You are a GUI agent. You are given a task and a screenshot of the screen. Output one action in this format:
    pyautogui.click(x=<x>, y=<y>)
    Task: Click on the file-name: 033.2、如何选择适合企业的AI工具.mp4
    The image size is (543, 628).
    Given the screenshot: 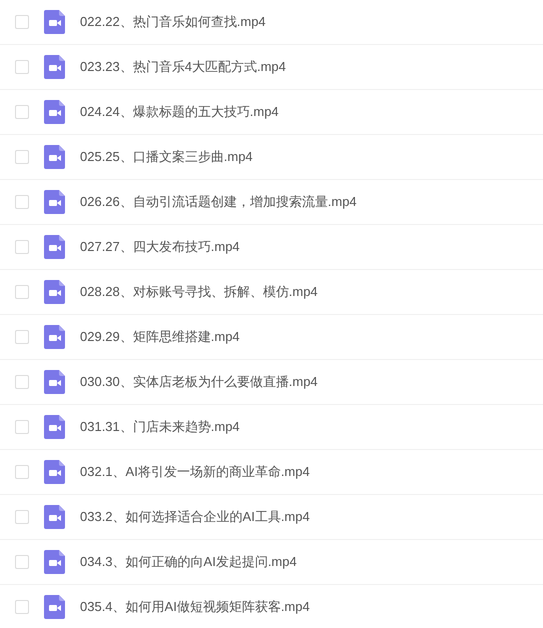 What is the action you would take?
    pyautogui.click(x=195, y=517)
    